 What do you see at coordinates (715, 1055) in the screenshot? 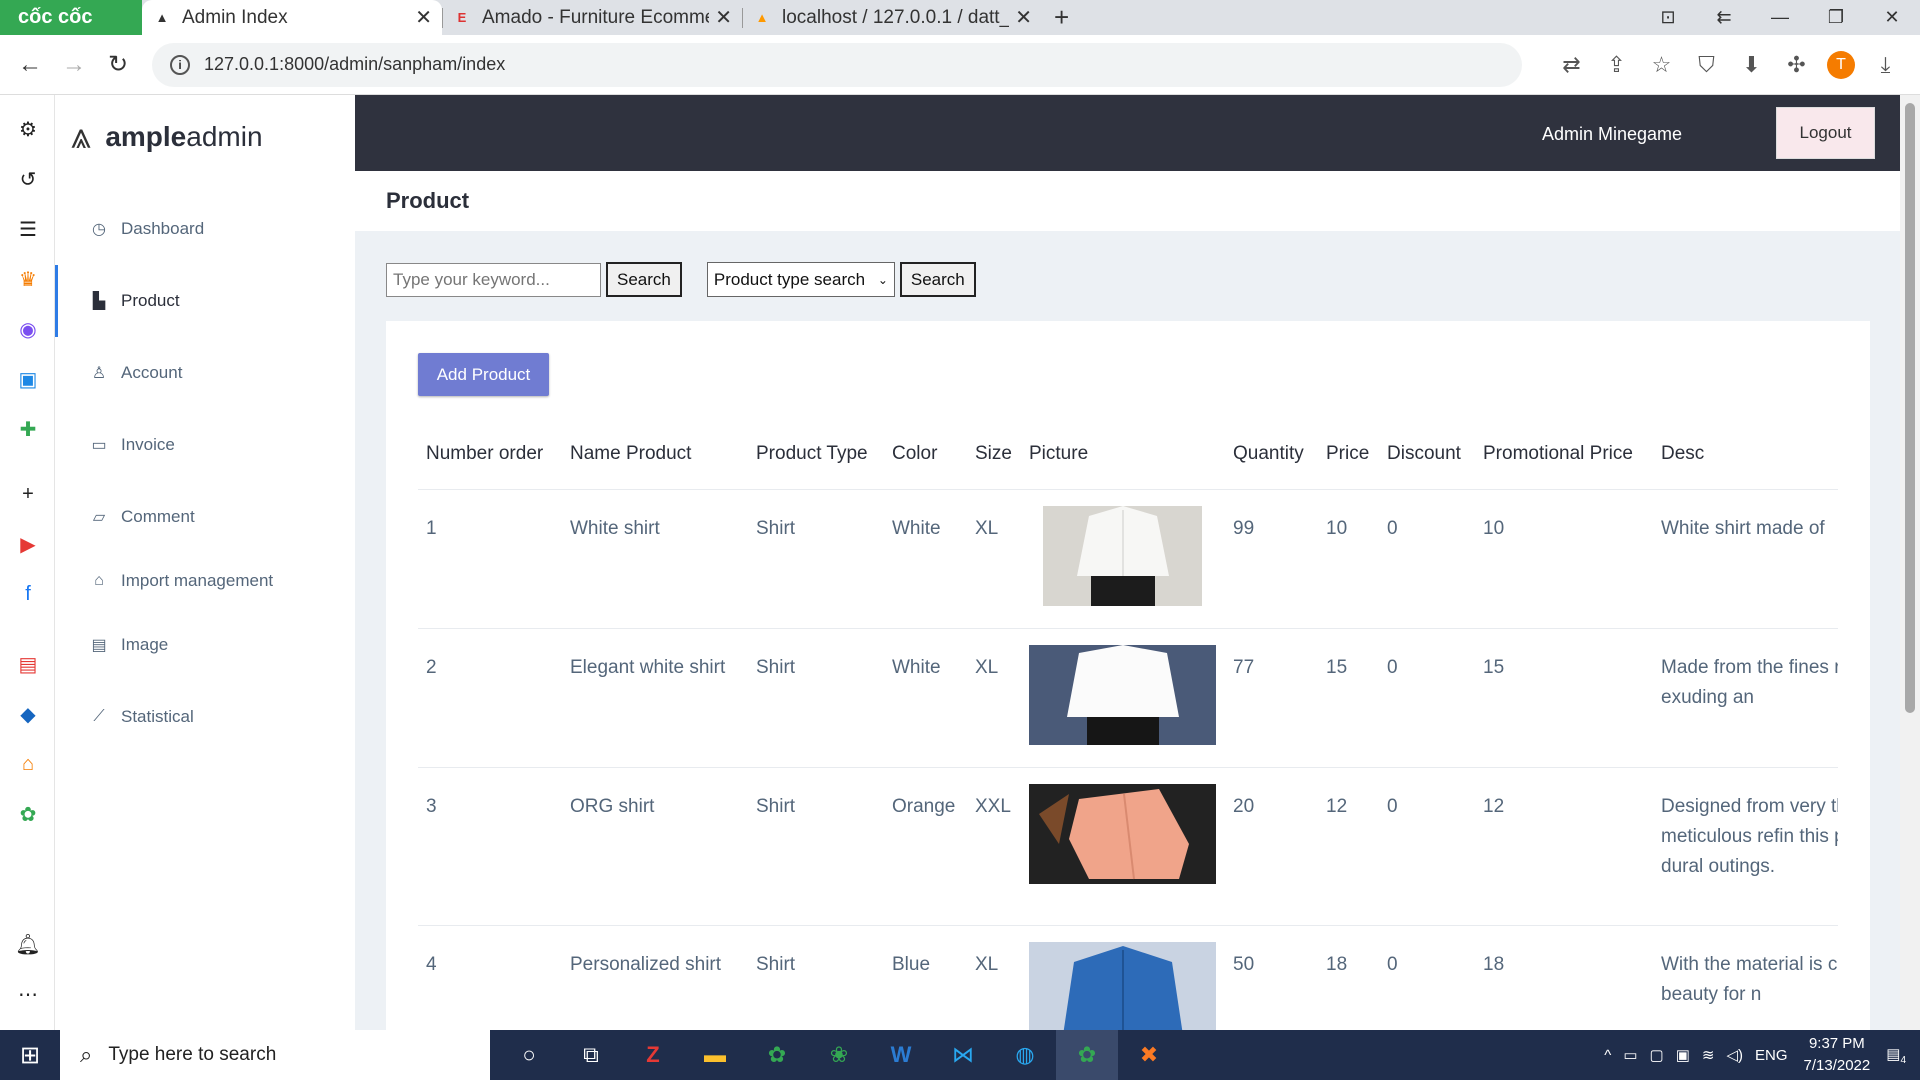
I see `file-explorer-icon: ▬` at bounding box center [715, 1055].